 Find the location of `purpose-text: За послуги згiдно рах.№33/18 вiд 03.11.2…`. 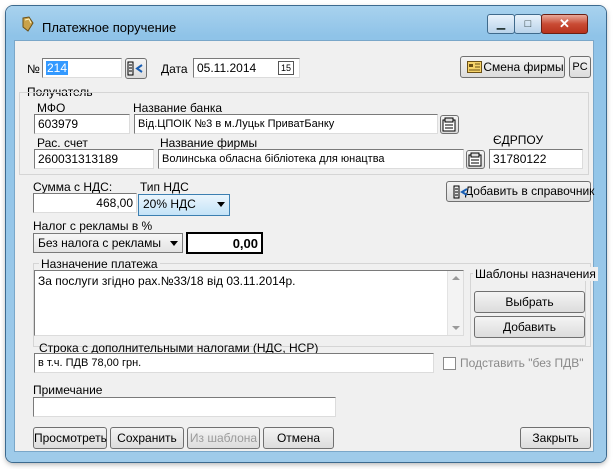

purpose-text: За послуги згiдно рах.№33/18 вiд 03.11.2… is located at coordinates (167, 281).